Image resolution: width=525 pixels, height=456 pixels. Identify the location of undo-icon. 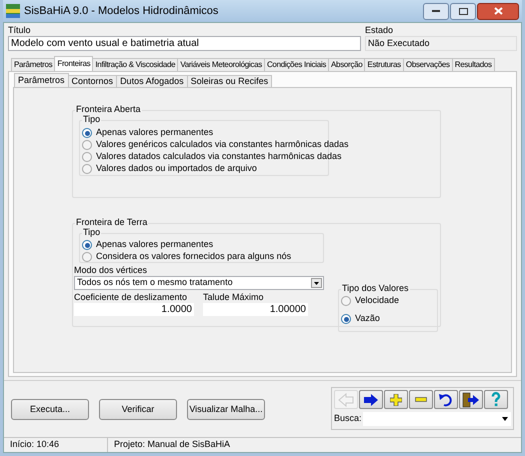
(446, 399).